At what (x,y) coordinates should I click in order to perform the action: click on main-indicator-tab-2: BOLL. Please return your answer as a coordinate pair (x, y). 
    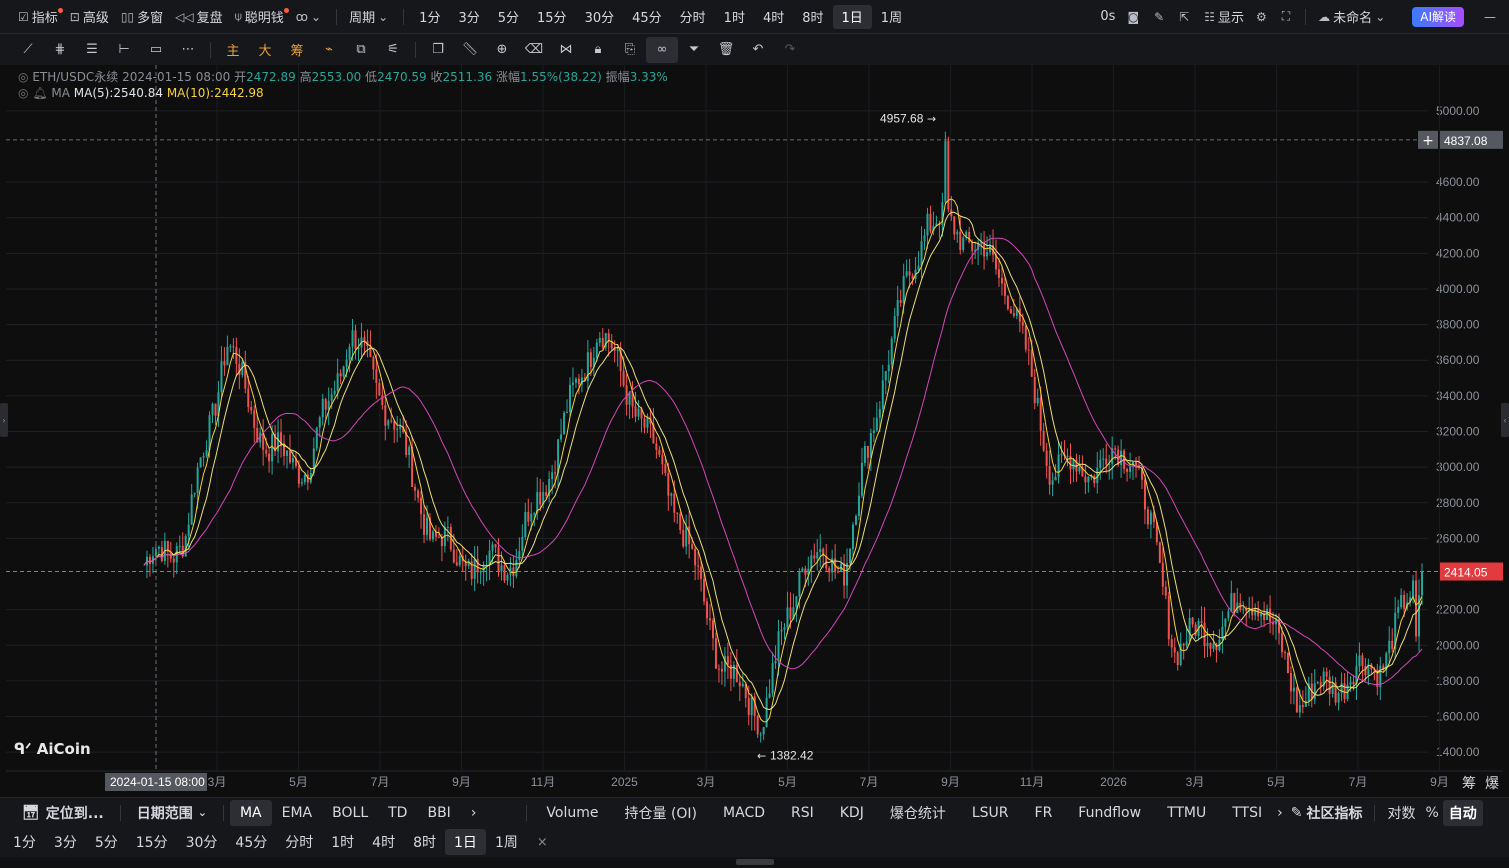
    Looking at the image, I should click on (350, 813).